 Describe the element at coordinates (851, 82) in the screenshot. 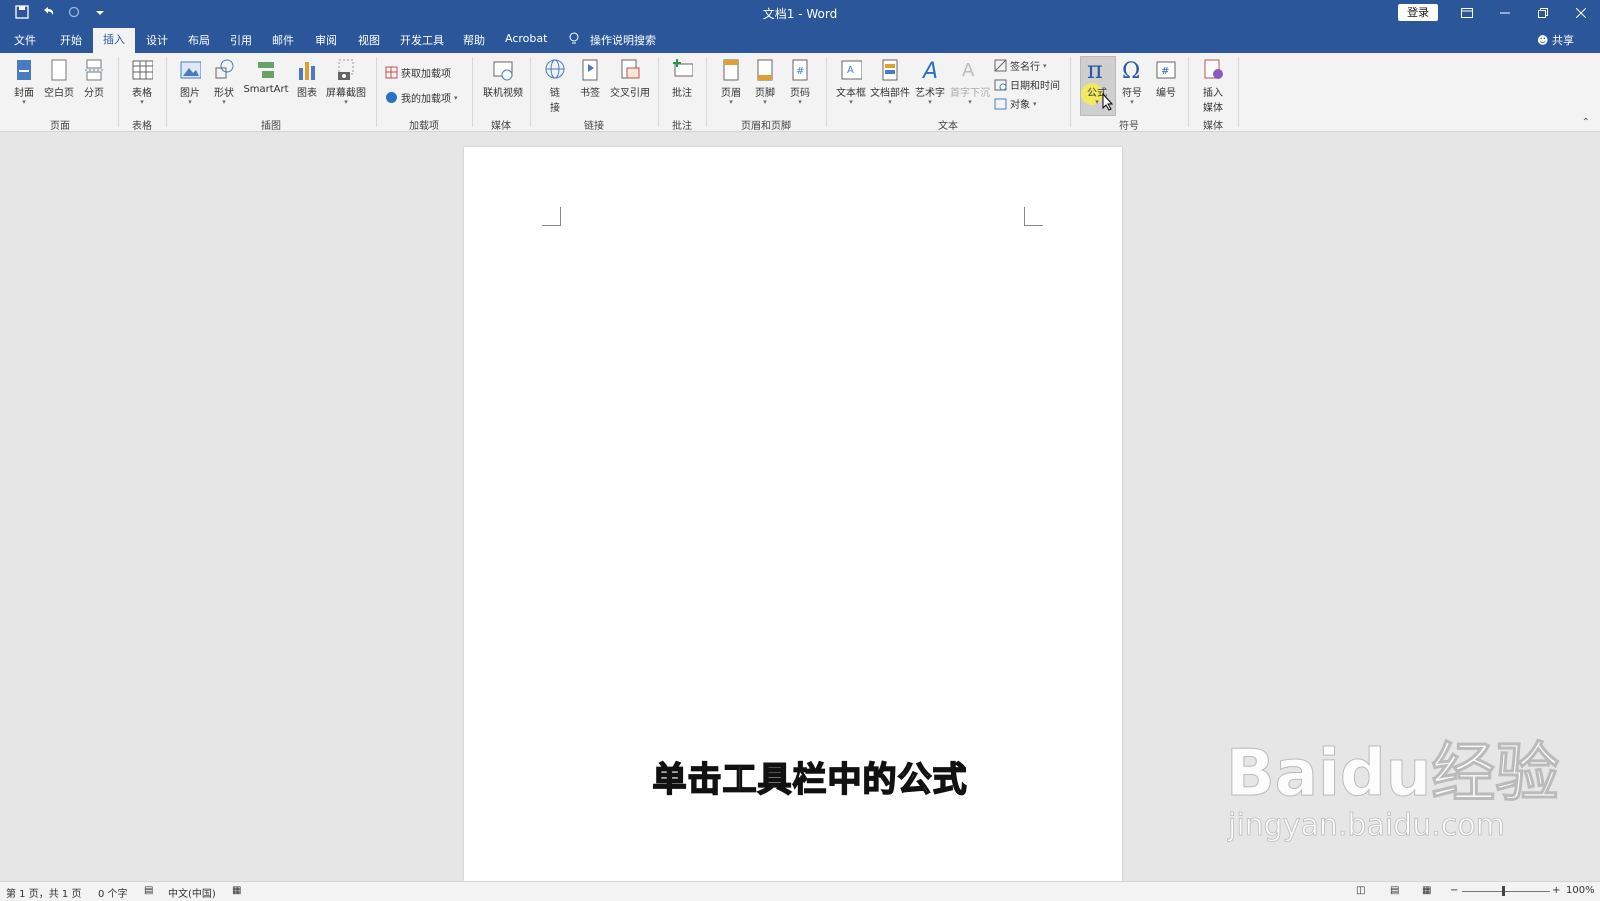

I see `textbox-button: A 文本框 ▾` at that location.